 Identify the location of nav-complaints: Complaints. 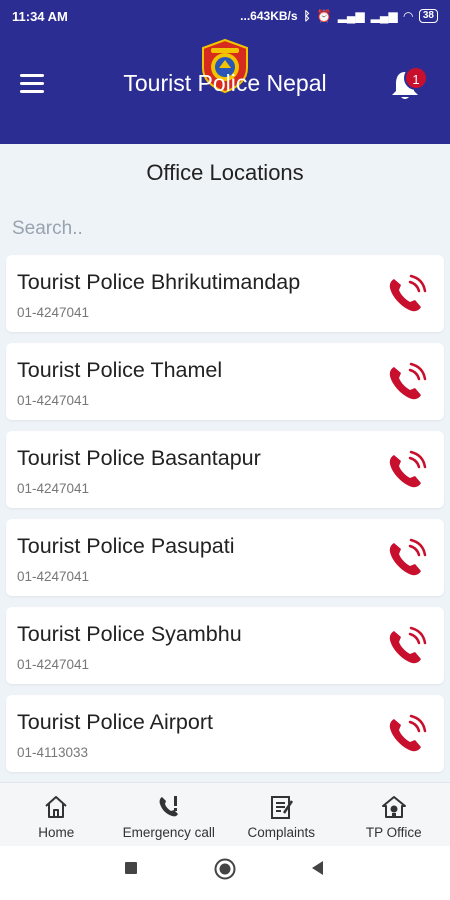
(281, 814).